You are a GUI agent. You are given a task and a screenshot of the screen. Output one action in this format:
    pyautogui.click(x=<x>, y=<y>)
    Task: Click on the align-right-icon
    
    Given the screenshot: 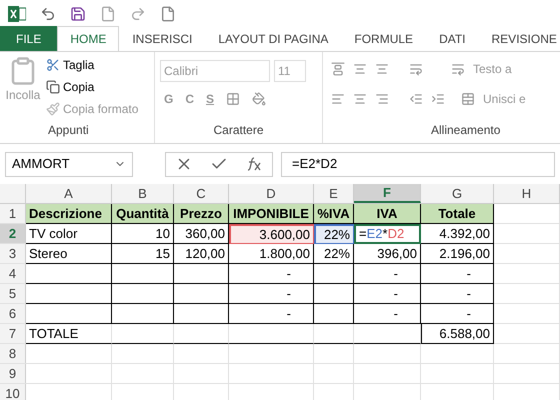 What is the action you would take?
    pyautogui.click(x=382, y=99)
    